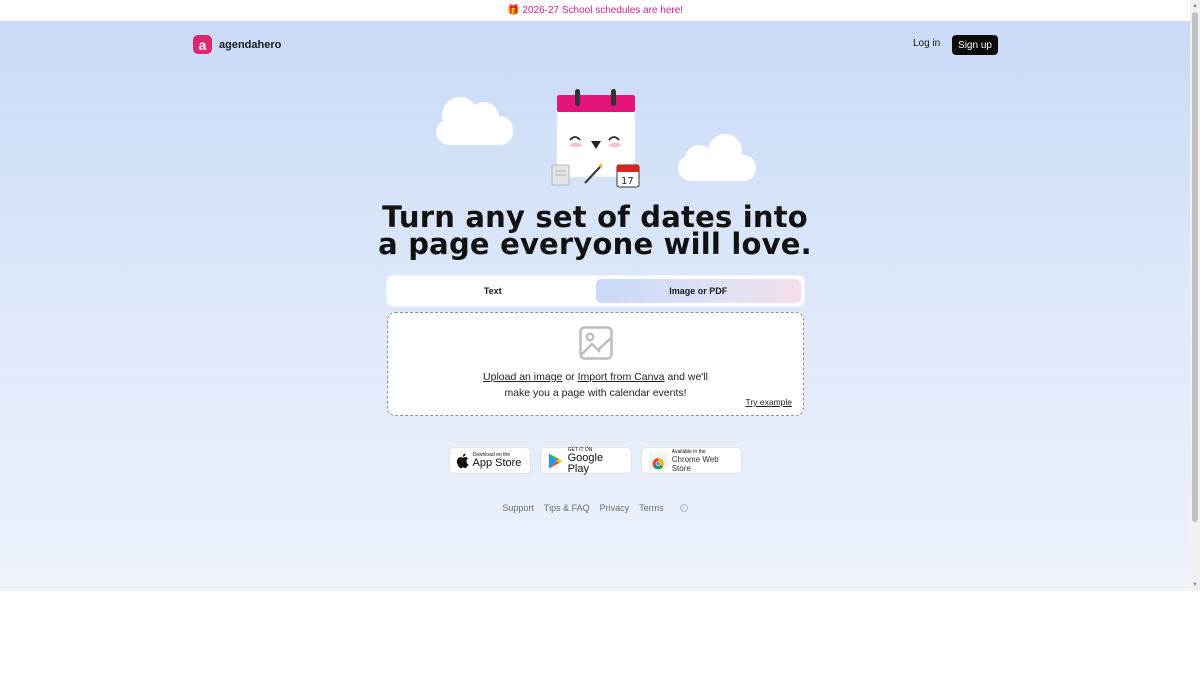  I want to click on footer-links: Support Tips & FAQ Privacy Terms i, so click(595, 508).